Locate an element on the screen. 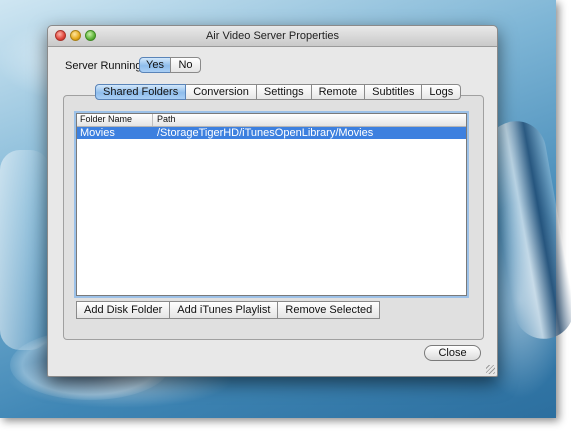 Image resolution: width=571 pixels, height=433 pixels. close-button: Close is located at coordinates (452, 353).